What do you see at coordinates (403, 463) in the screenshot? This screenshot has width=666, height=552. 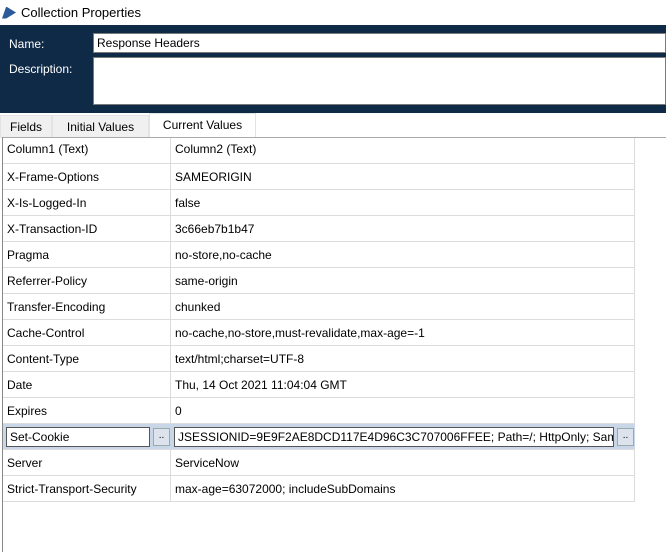 I see `value-cell: ServiceNow` at bounding box center [403, 463].